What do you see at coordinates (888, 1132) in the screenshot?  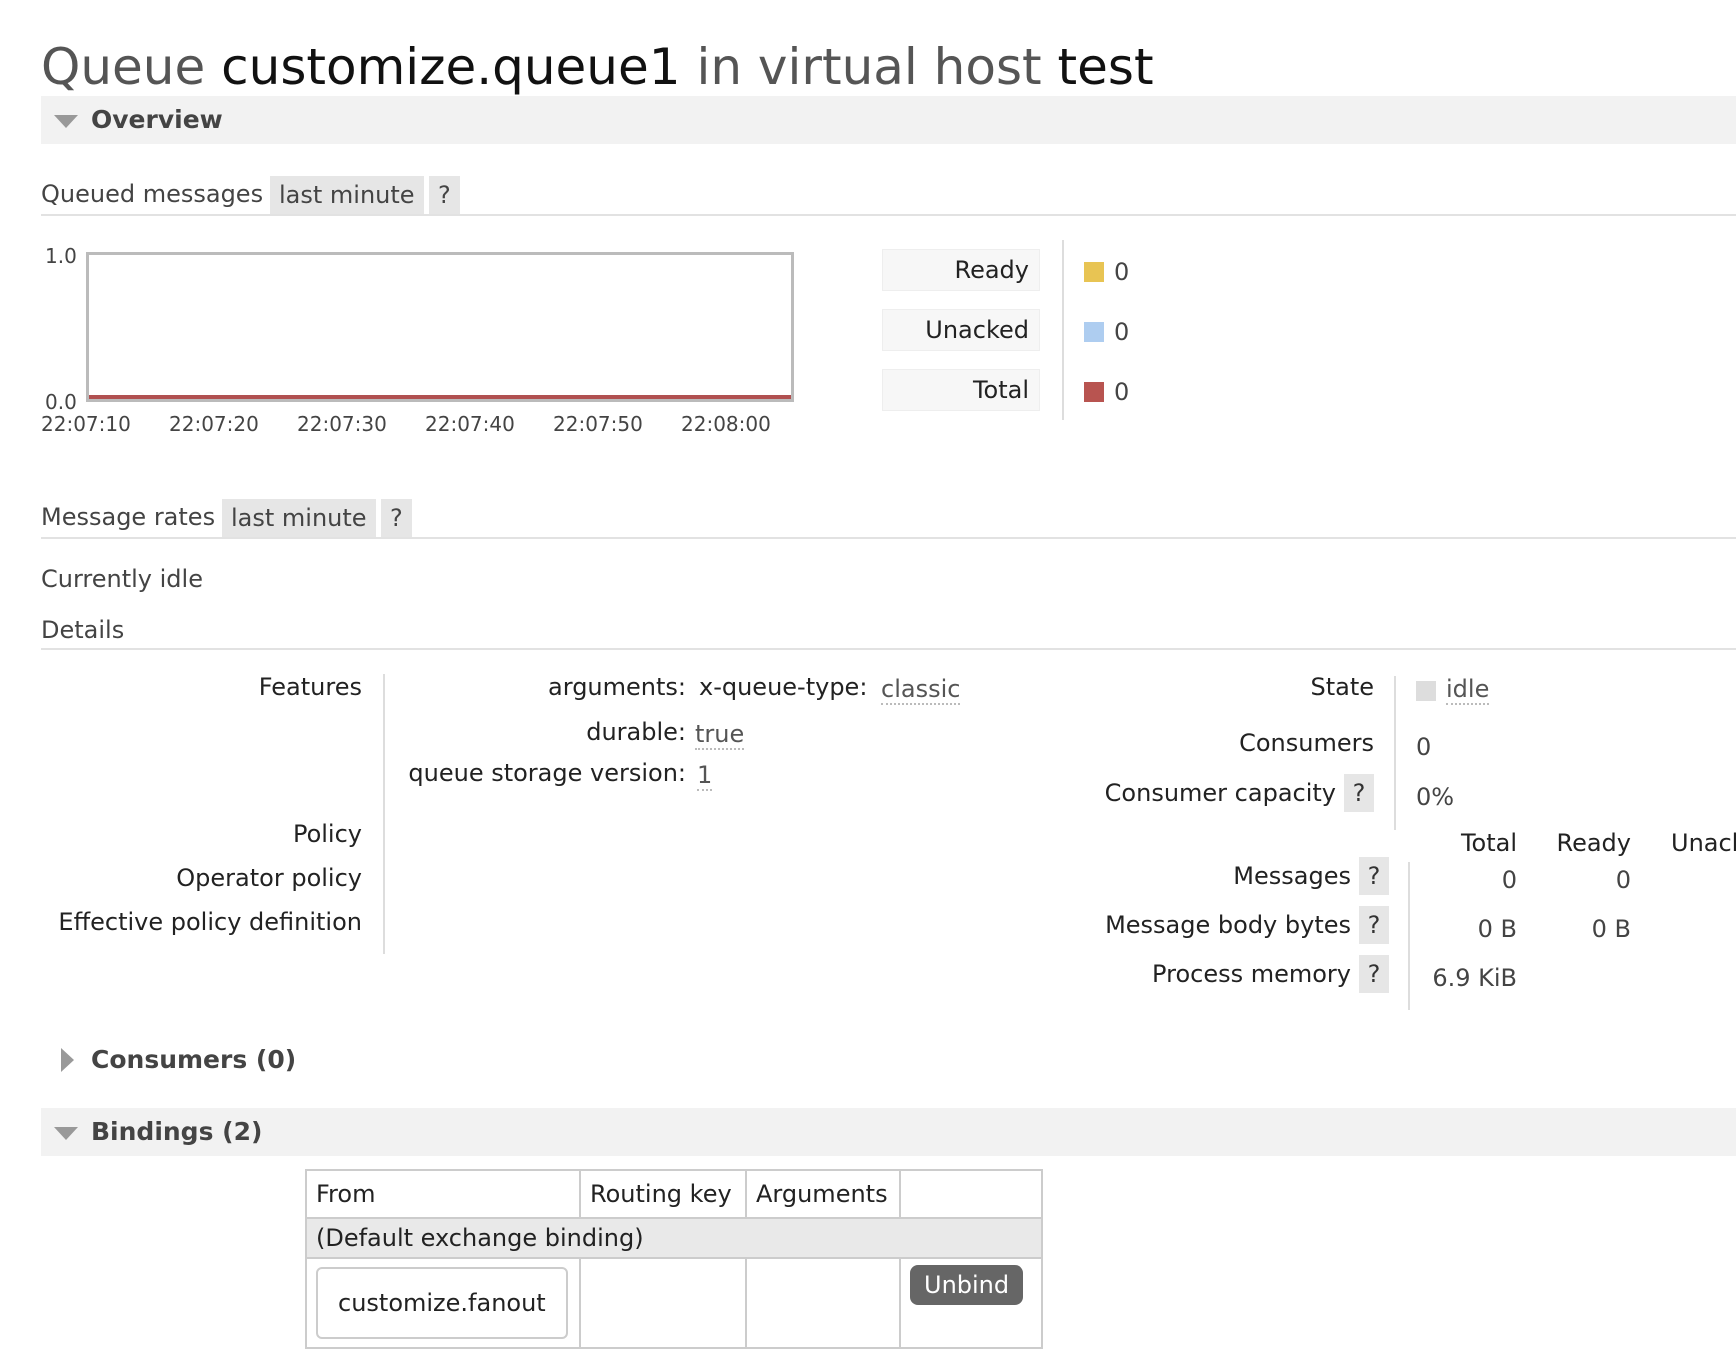 I see `bindings-section-header: Bindings (2)` at bounding box center [888, 1132].